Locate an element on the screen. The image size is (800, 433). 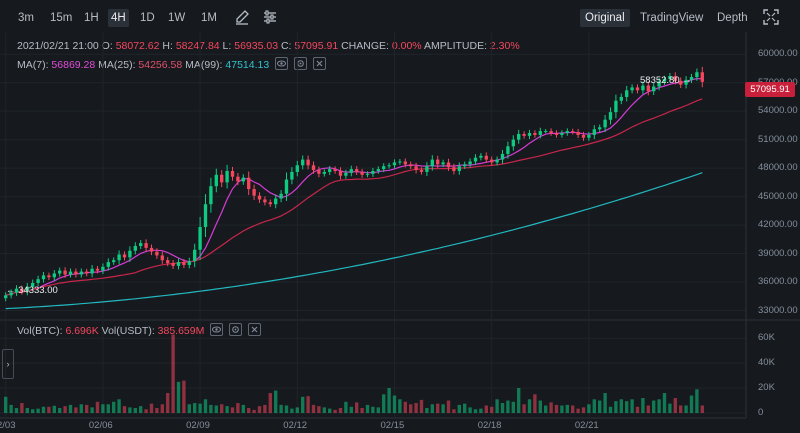
date-tick-label: 02/15 is located at coordinates (392, 425).